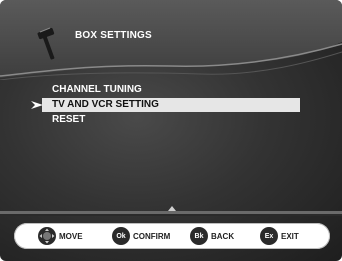 Image resolution: width=342 pixels, height=261 pixels. What do you see at coordinates (47, 236) in the screenshot?
I see `dpad-icon` at bounding box center [47, 236].